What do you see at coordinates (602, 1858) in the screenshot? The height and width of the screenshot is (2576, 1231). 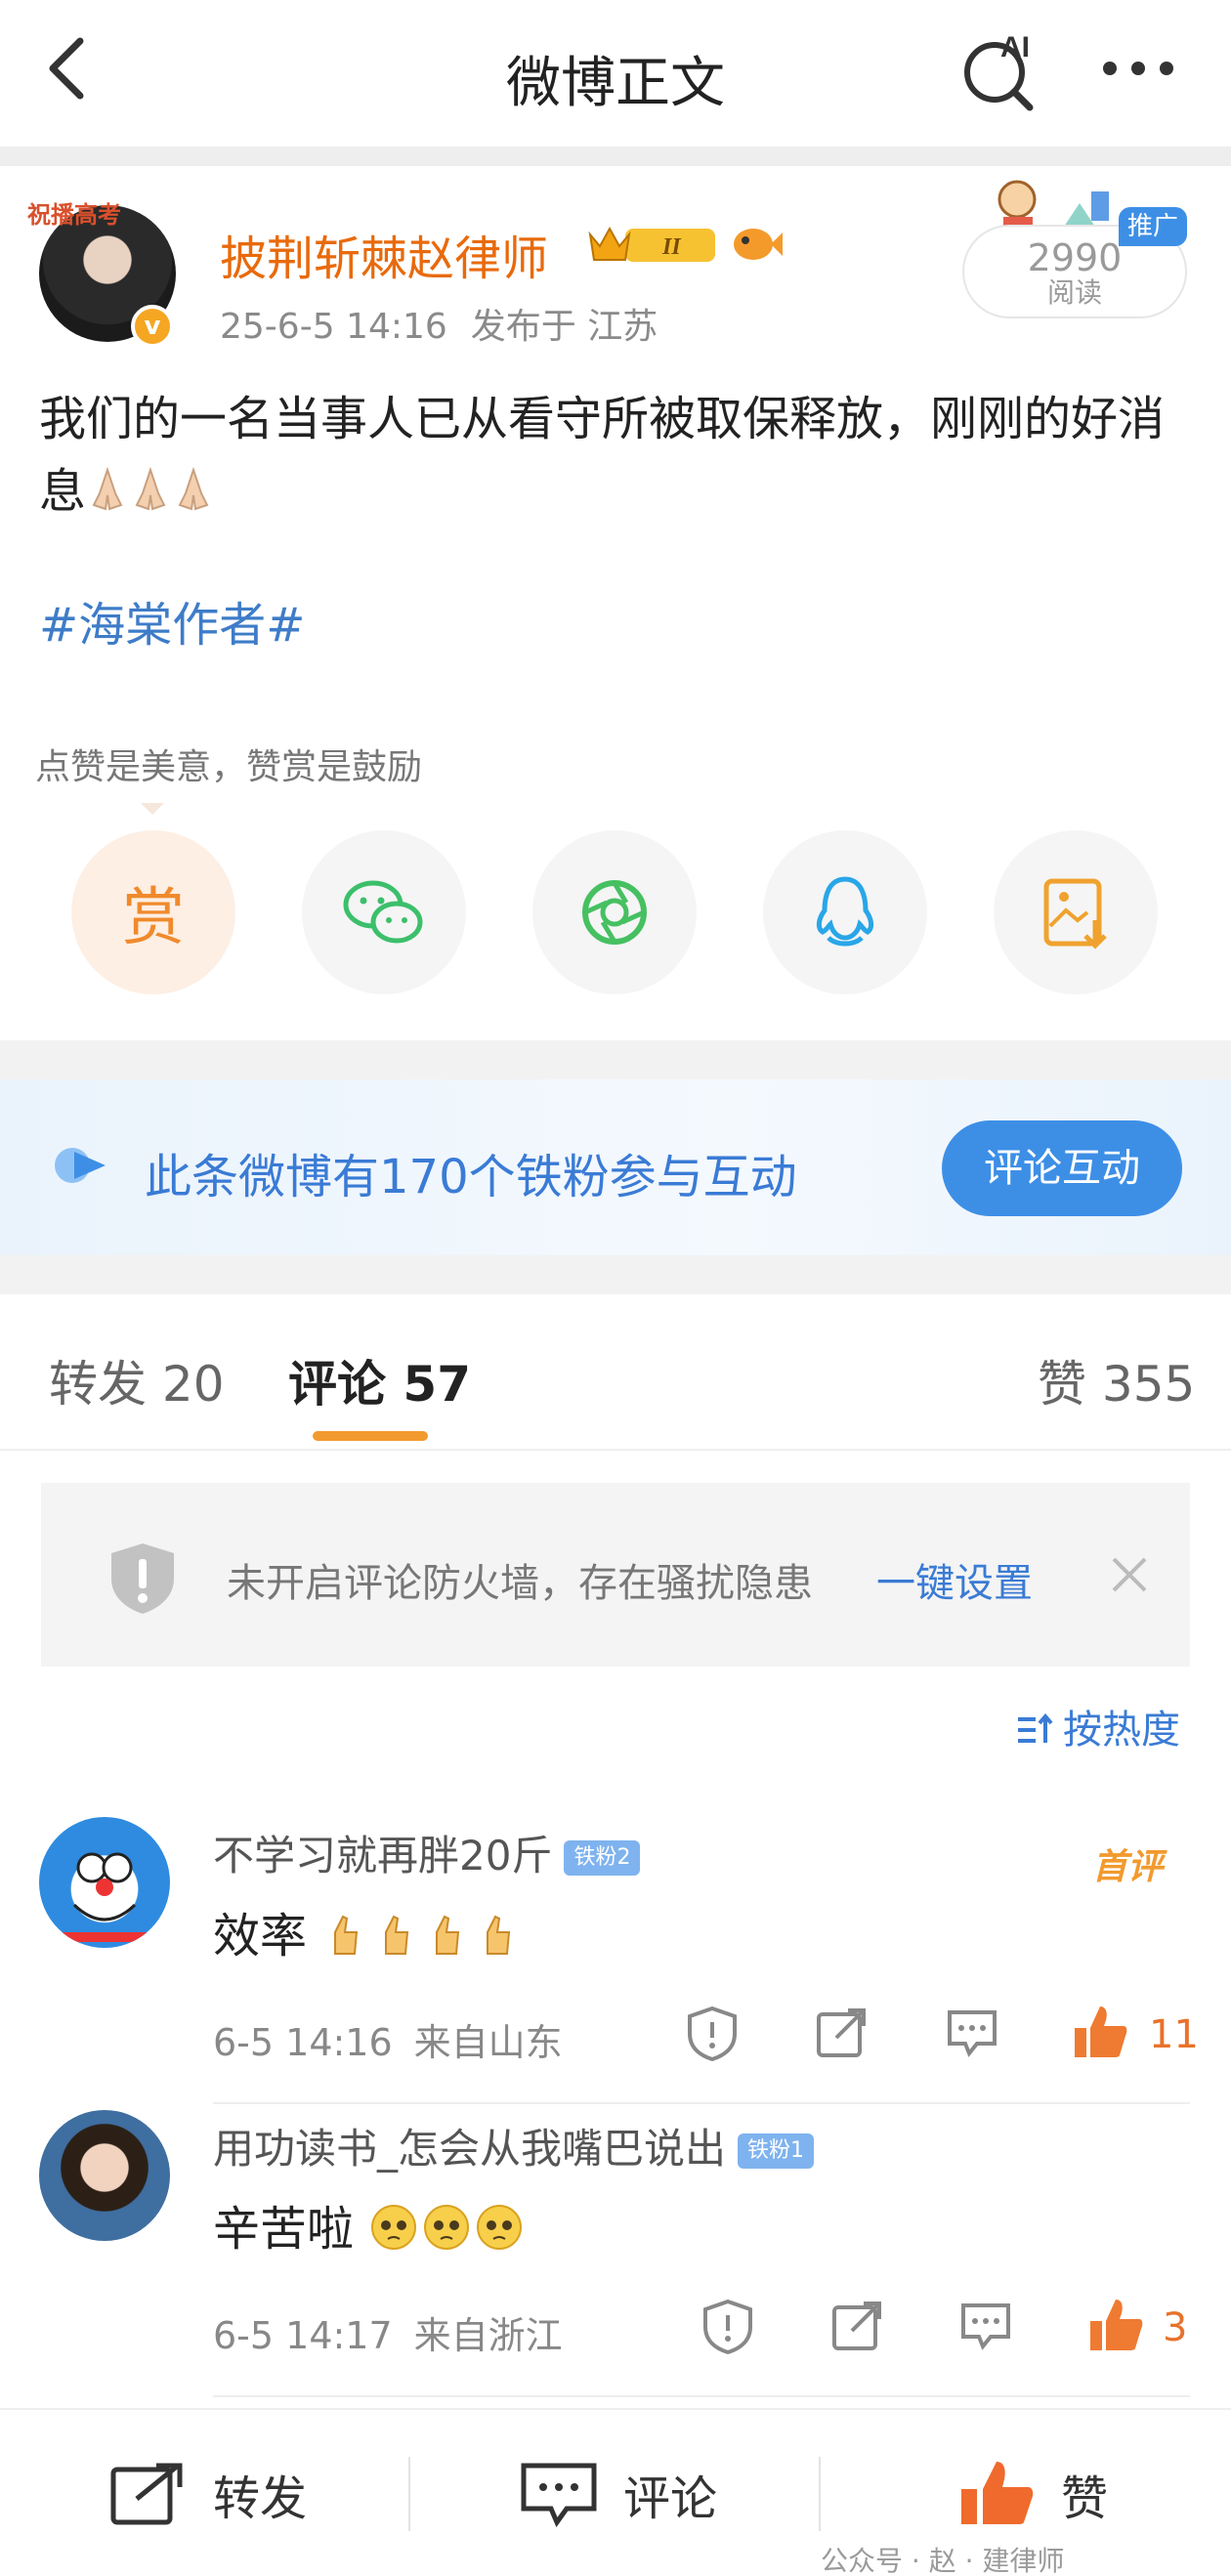 I see `fan-level-badge: 铁粉2` at bounding box center [602, 1858].